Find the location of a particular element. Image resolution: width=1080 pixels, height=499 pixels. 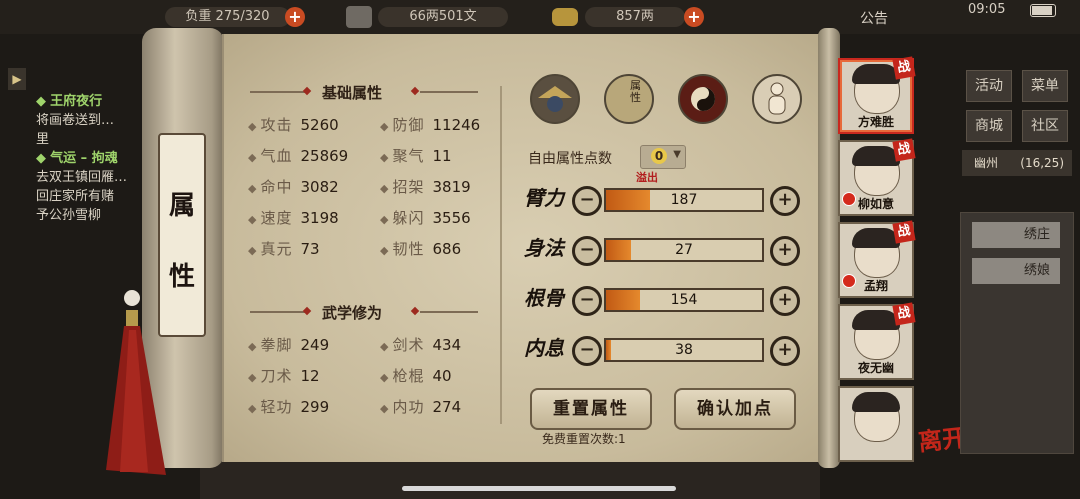

stat-value: 187 is located at coordinates (684, 200).